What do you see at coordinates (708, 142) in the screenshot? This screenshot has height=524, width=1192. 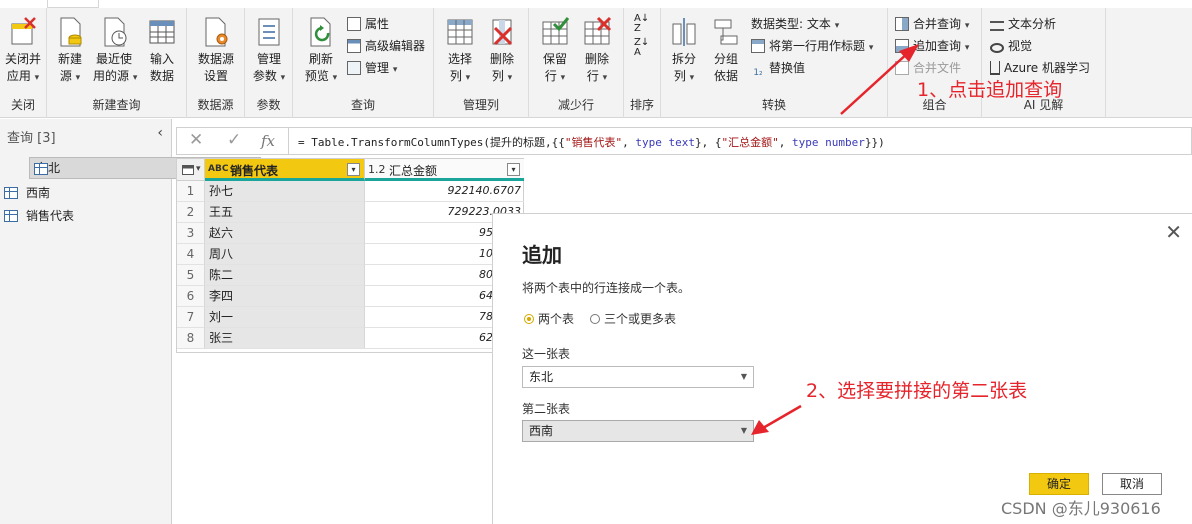 I see `formula-middle: }, {` at bounding box center [708, 142].